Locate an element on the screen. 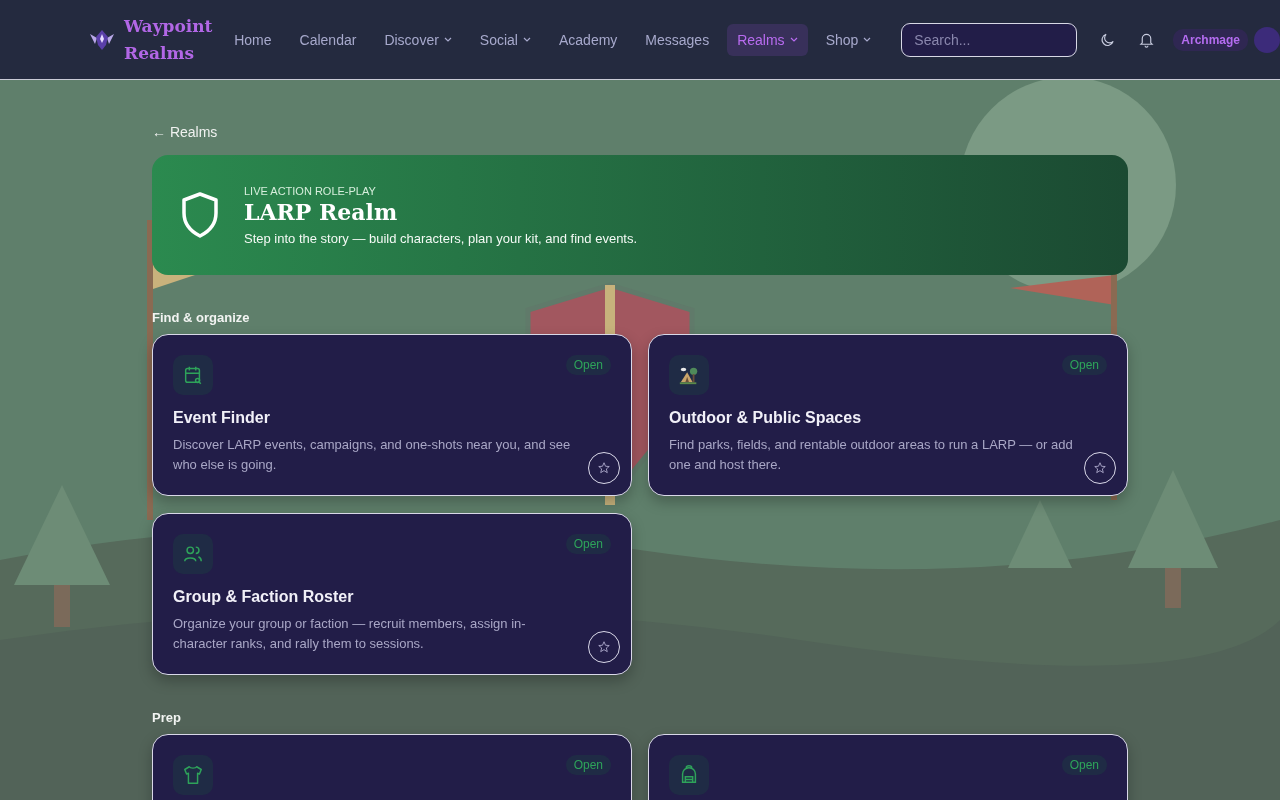 This screenshot has height=800, width=1280. nav-tab: Home is located at coordinates (253, 39).